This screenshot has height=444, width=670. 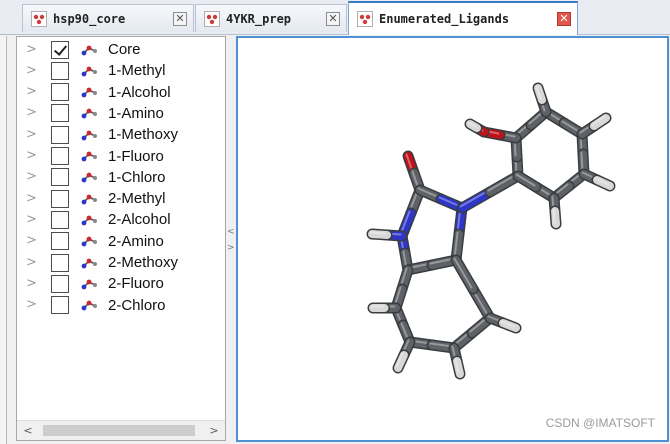 What do you see at coordinates (214, 430) in the screenshot?
I see `scroll-right-icon: >` at bounding box center [214, 430].